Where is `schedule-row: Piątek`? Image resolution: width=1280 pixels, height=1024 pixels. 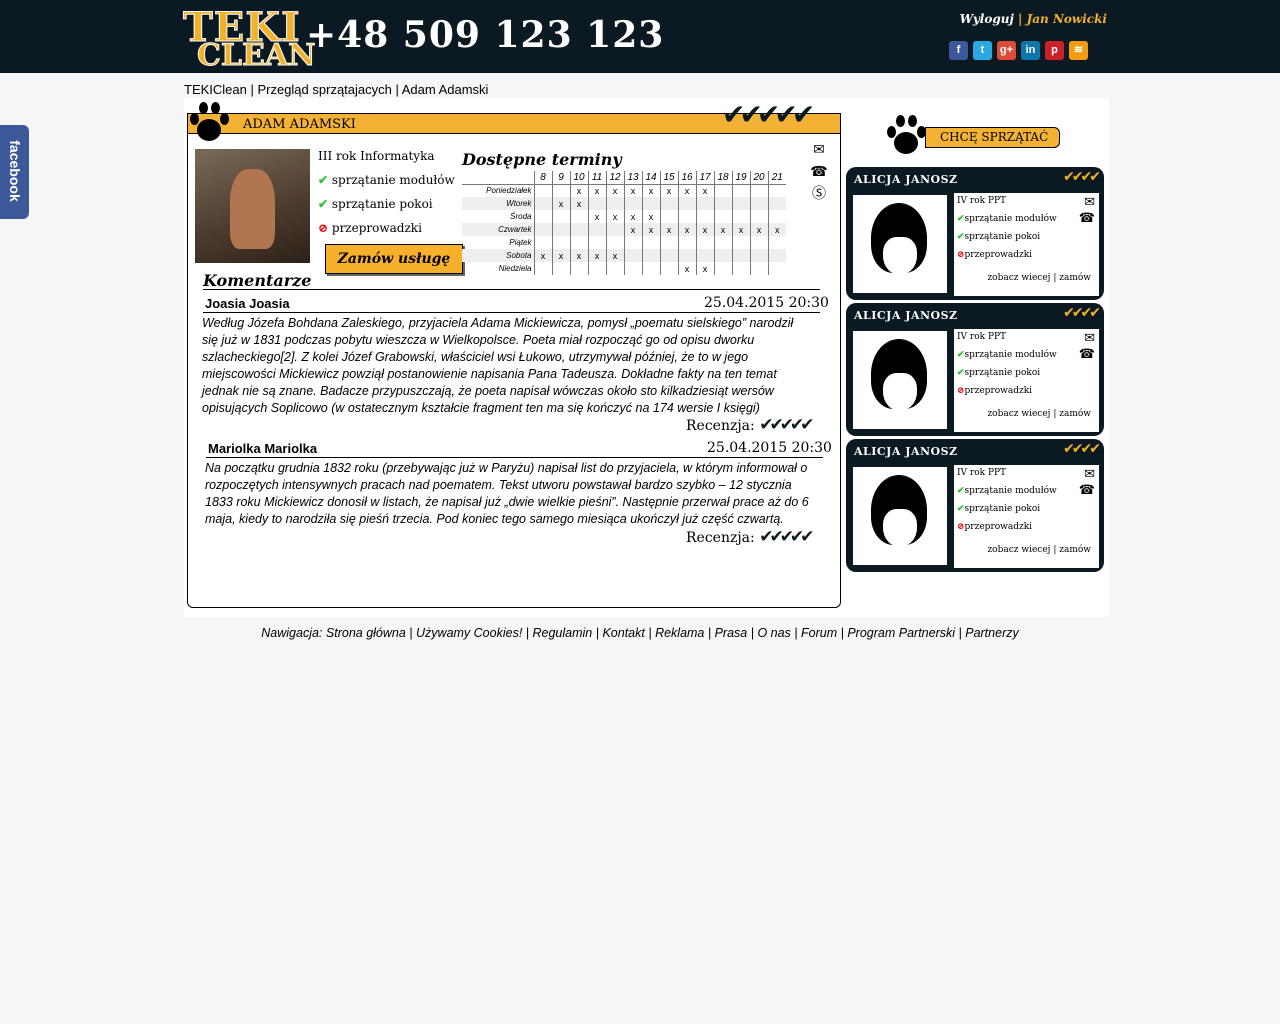
schedule-row: Piątek is located at coordinates (624, 242).